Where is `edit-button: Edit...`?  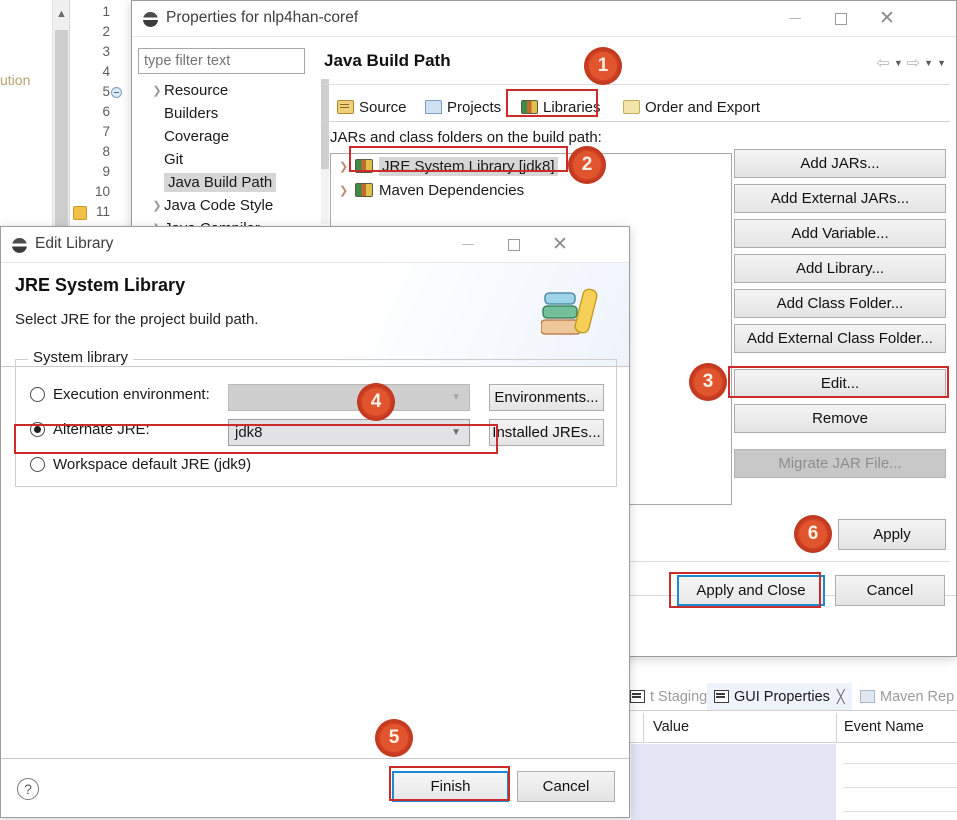 edit-button: Edit... is located at coordinates (840, 383).